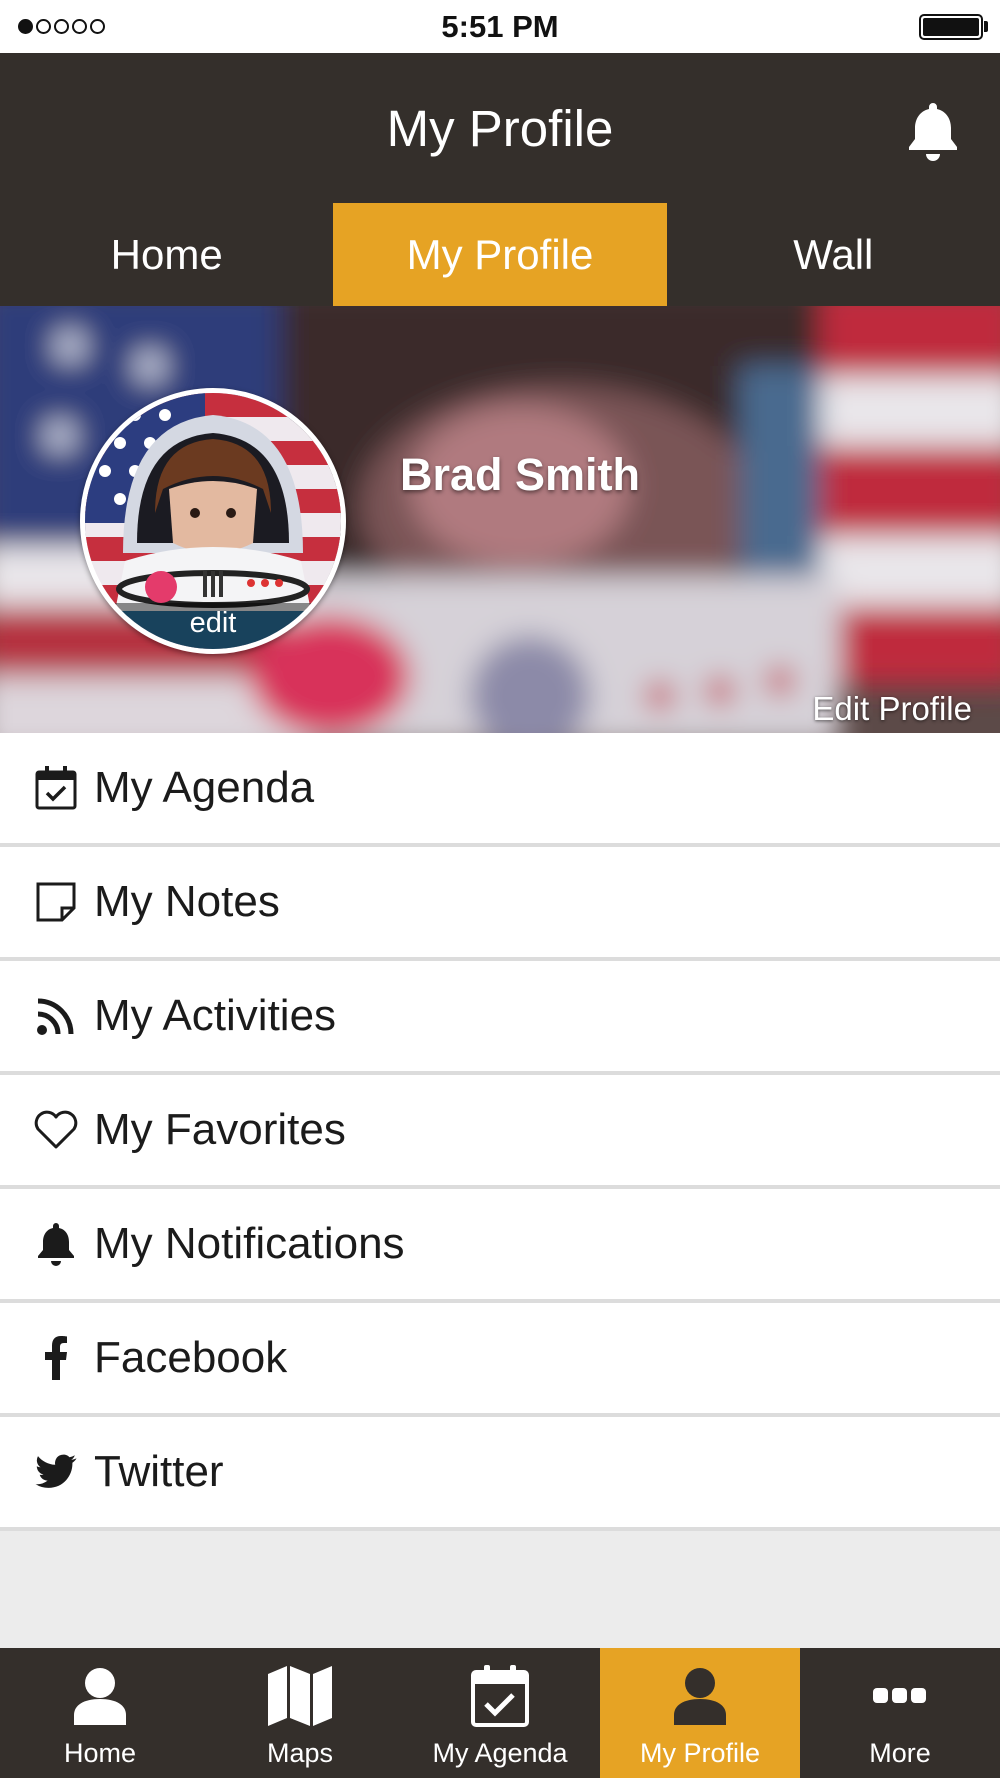  I want to click on nav-item-home: Home, so click(100, 1713).